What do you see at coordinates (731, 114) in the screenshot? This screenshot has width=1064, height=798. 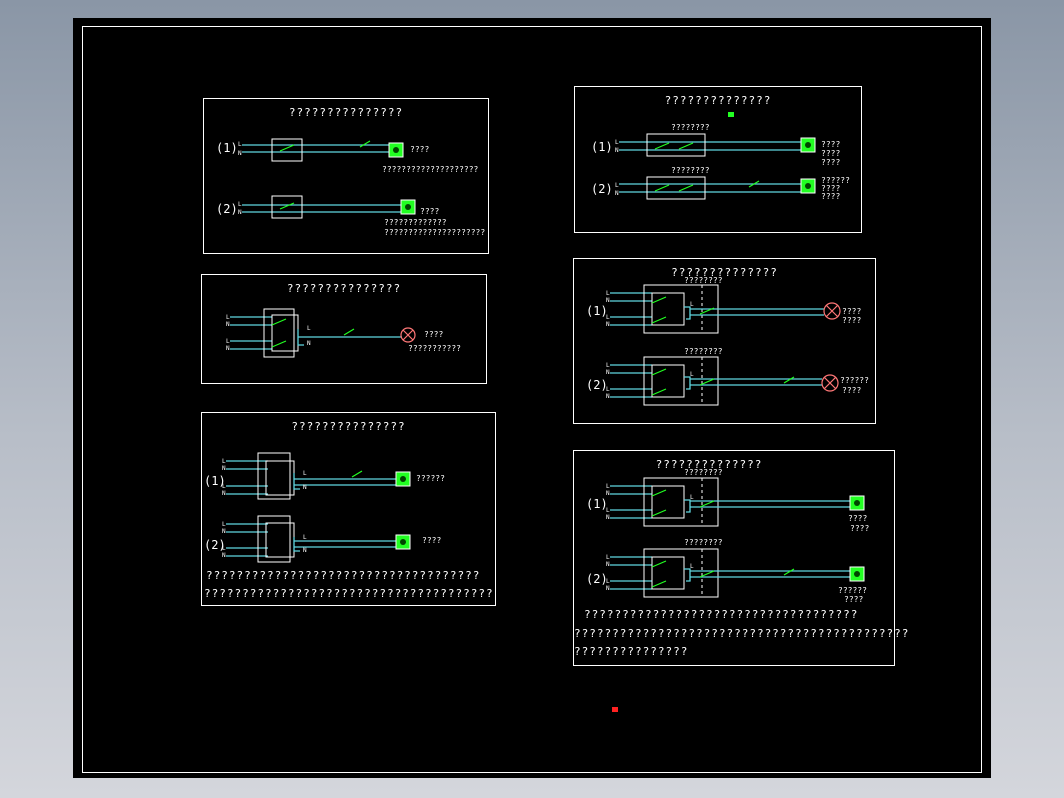 I see `green-marker` at bounding box center [731, 114].